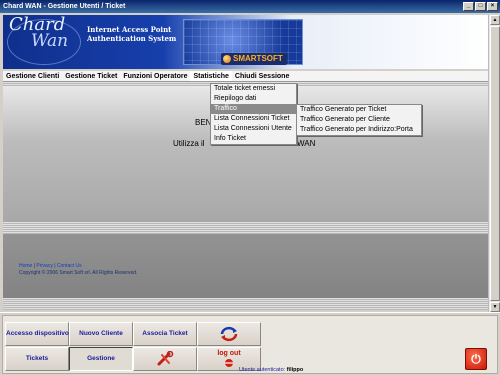 The image size is (500, 375). I want to click on tagline-line-1: Internet Access Point, so click(129, 29).